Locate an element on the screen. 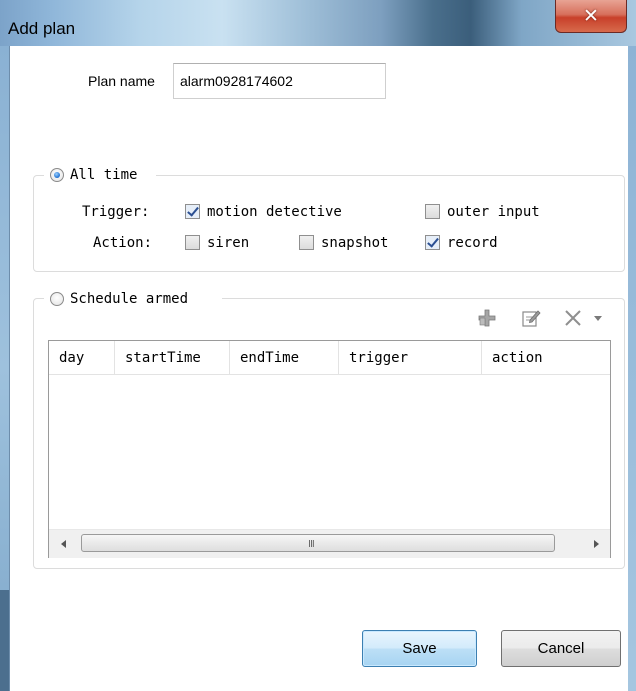  column-header-start-time: startTime is located at coordinates (172, 357).